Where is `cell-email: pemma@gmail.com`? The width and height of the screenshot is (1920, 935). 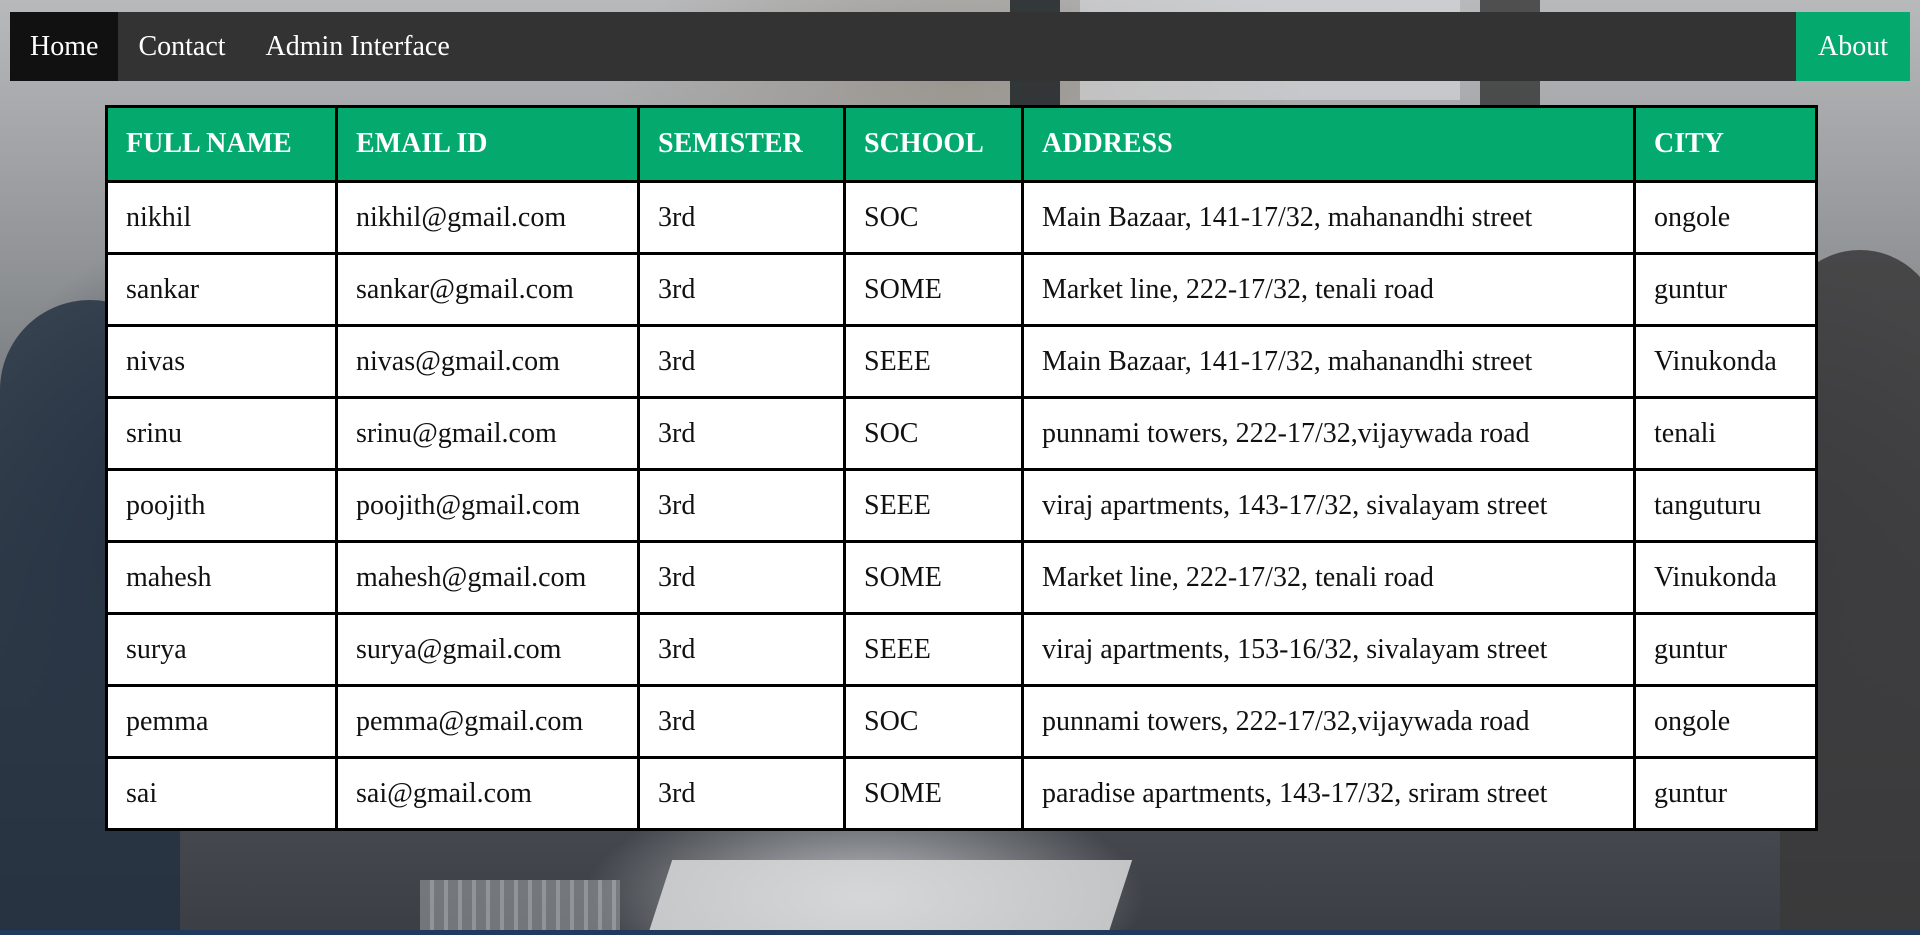 cell-email: pemma@gmail.com is located at coordinates (487, 721).